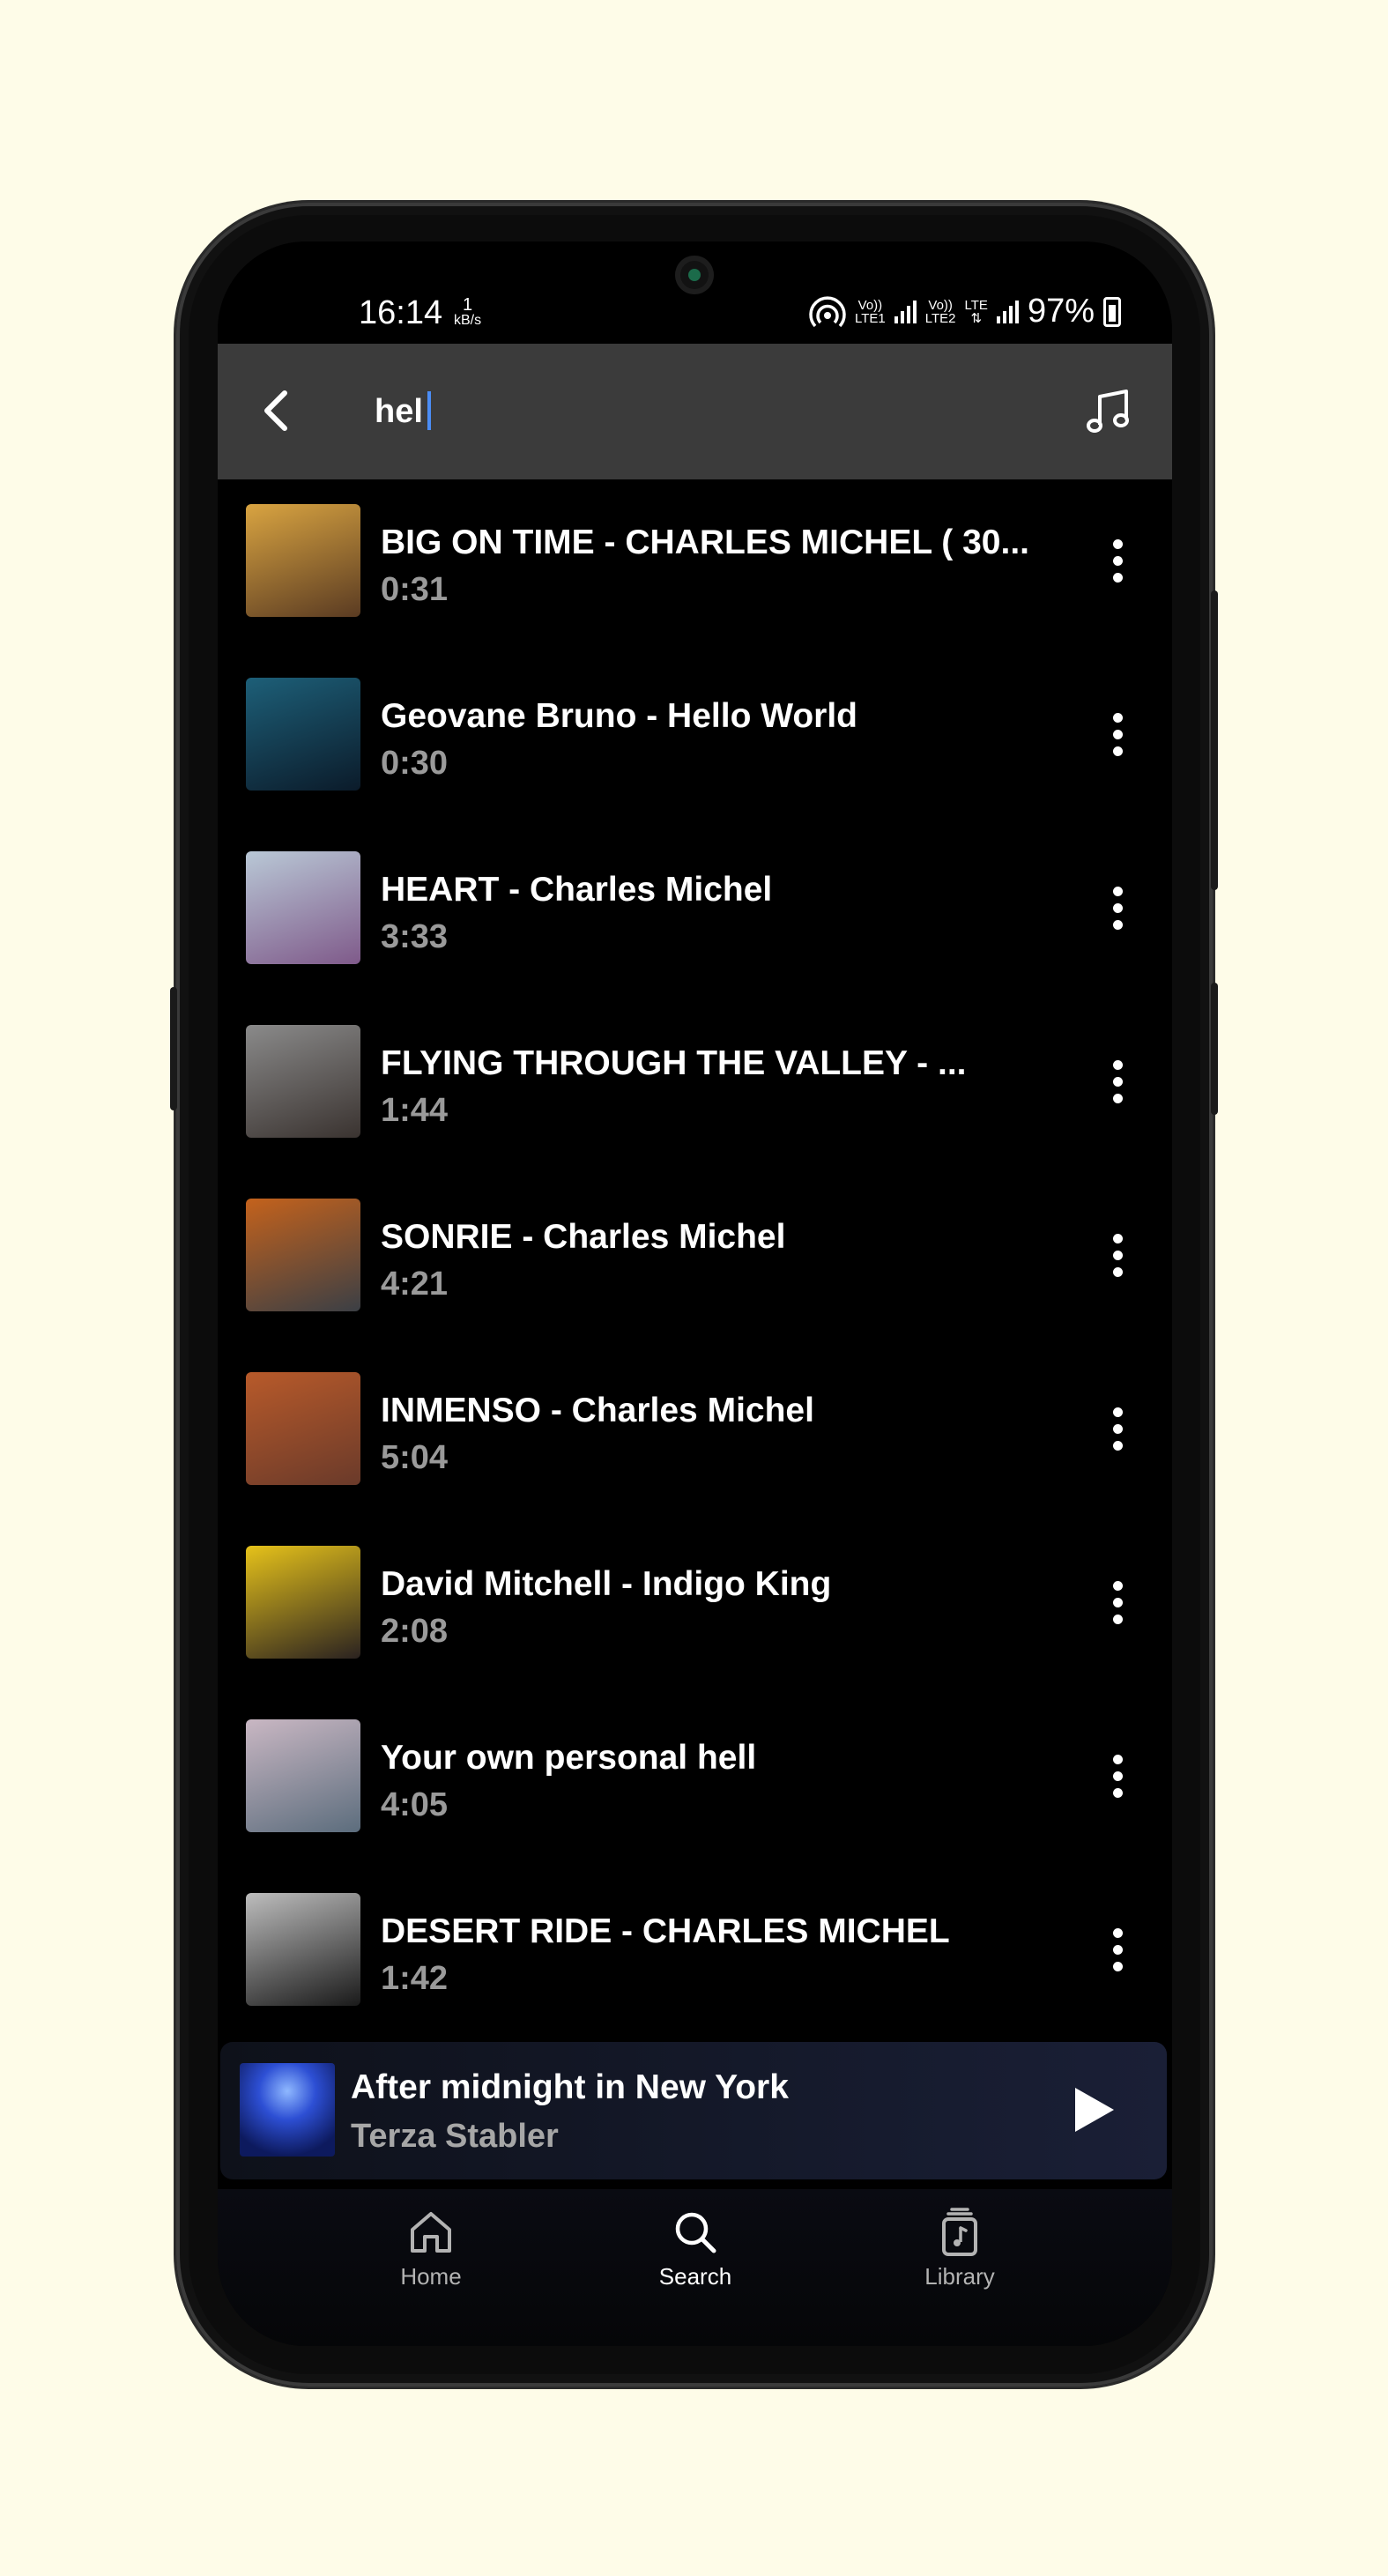 This screenshot has width=1388, height=2576. Describe the element at coordinates (570, 2087) in the screenshot. I see `now-playing-title: After midnight in New York` at that location.